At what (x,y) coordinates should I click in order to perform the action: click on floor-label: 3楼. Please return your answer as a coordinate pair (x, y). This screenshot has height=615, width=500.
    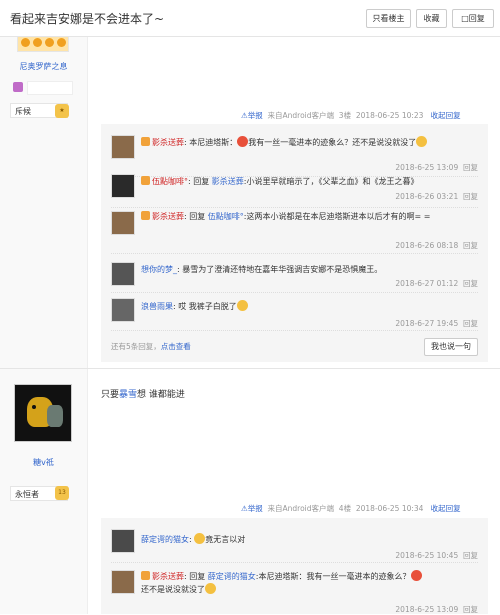
    Looking at the image, I should click on (345, 115).